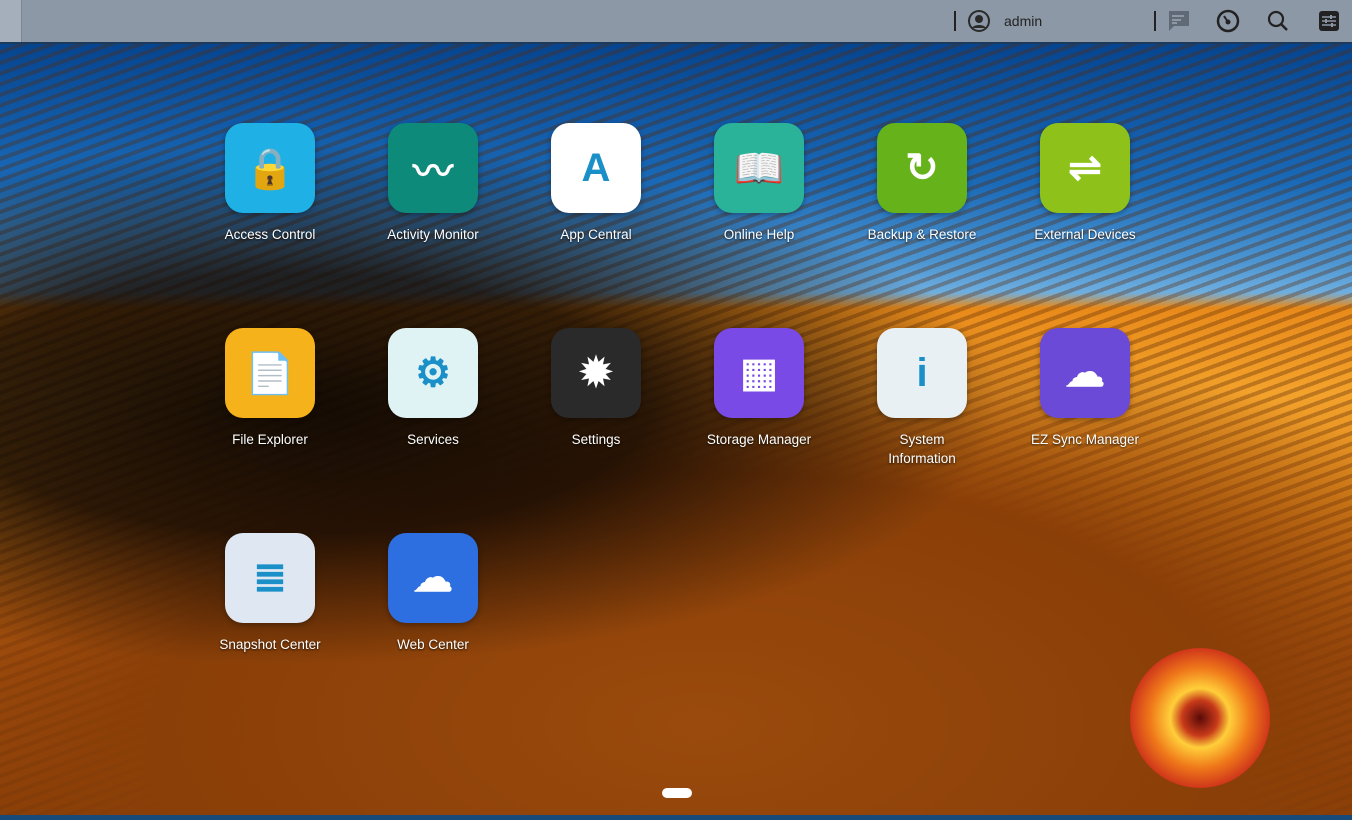  Describe the element at coordinates (676, 817) in the screenshot. I see `bottom-strip` at that location.